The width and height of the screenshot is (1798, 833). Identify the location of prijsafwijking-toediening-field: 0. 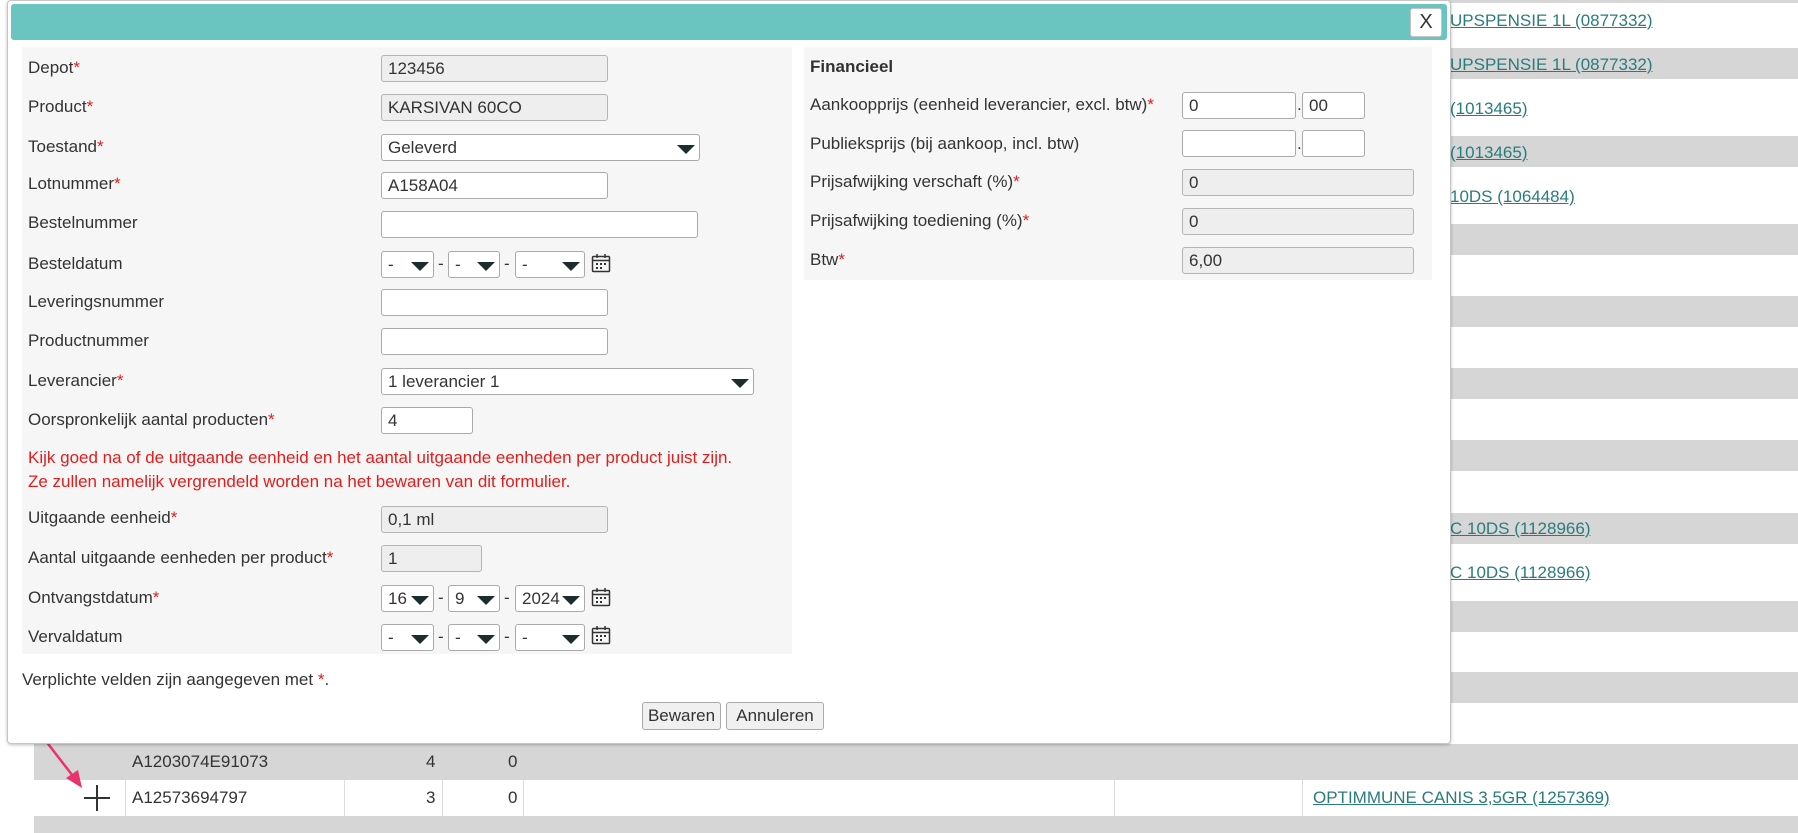
(1298, 221).